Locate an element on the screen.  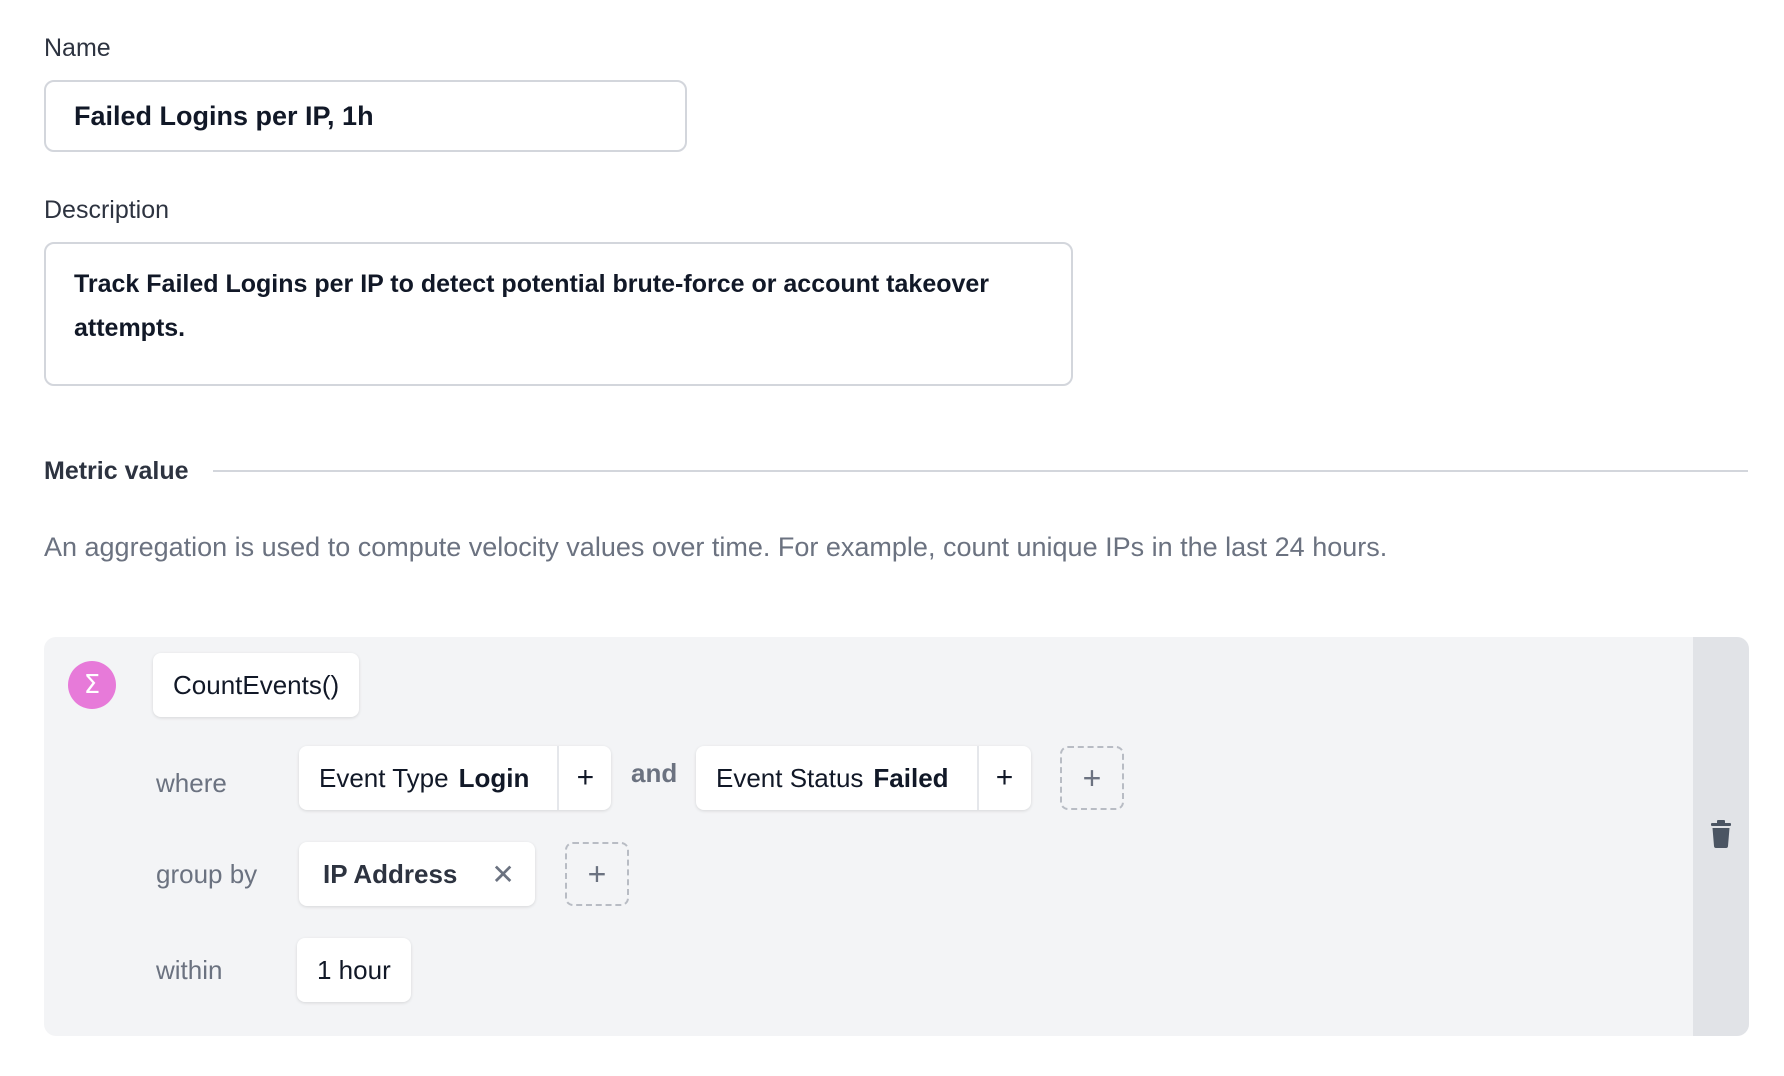
group-by-chip: IP Address ✕ is located at coordinates (417, 874).